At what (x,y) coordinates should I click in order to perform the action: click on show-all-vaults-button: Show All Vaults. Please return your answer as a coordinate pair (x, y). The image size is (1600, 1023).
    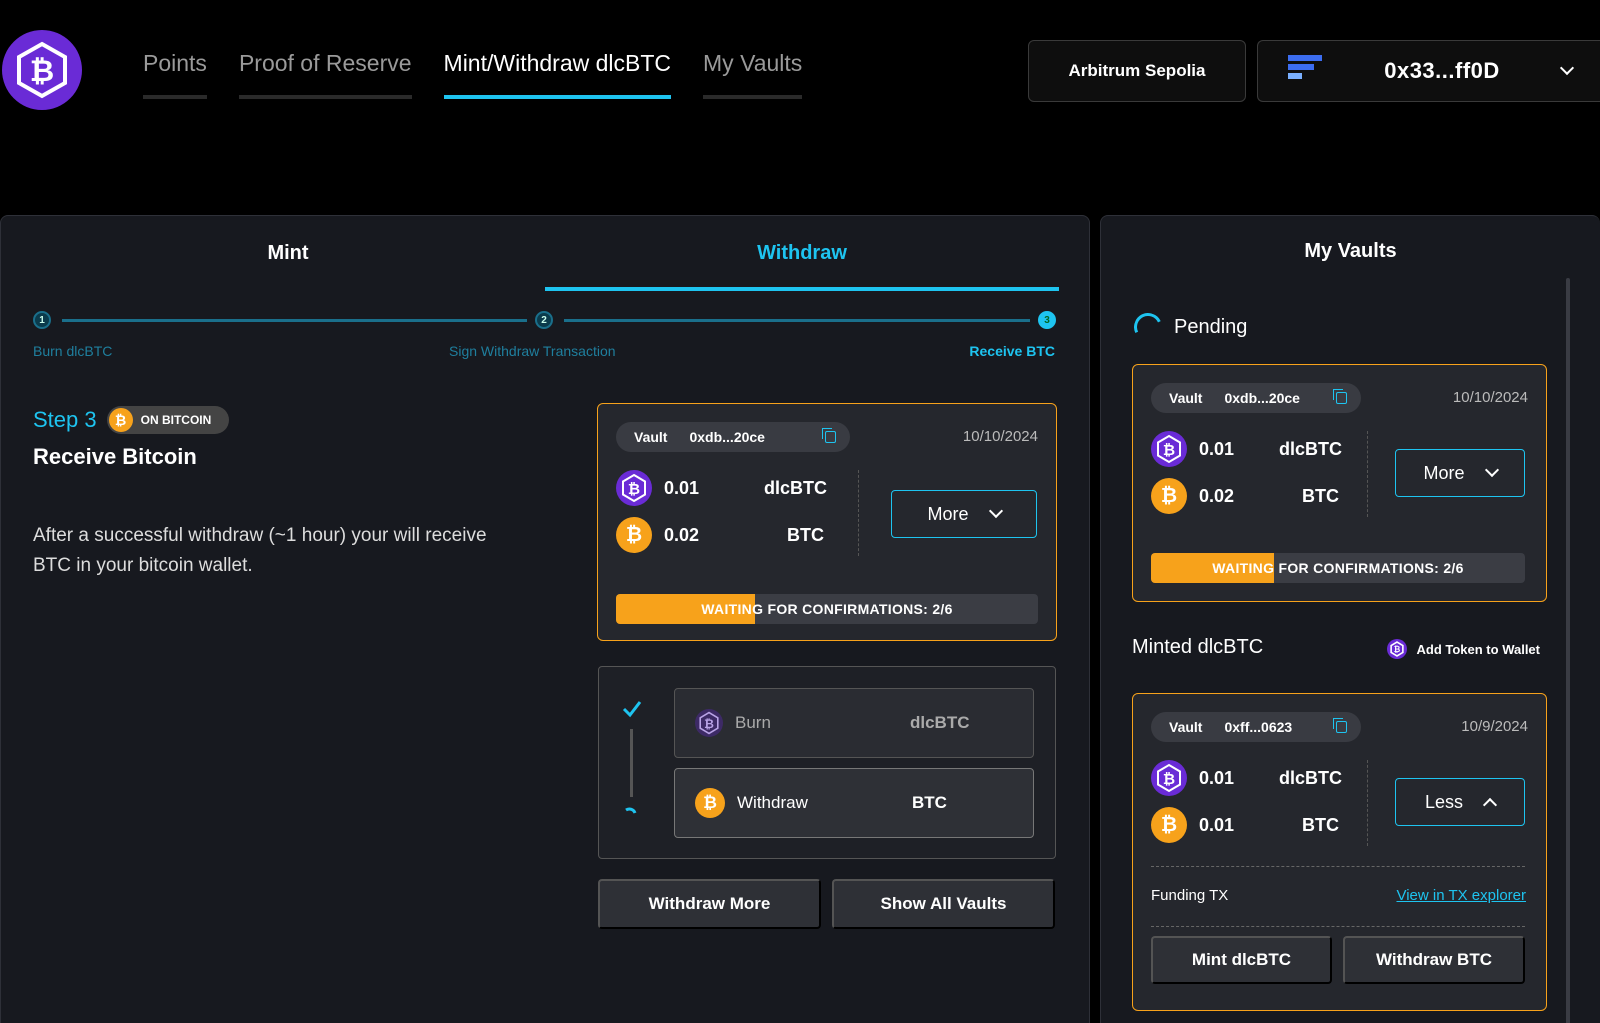
    Looking at the image, I should click on (943, 904).